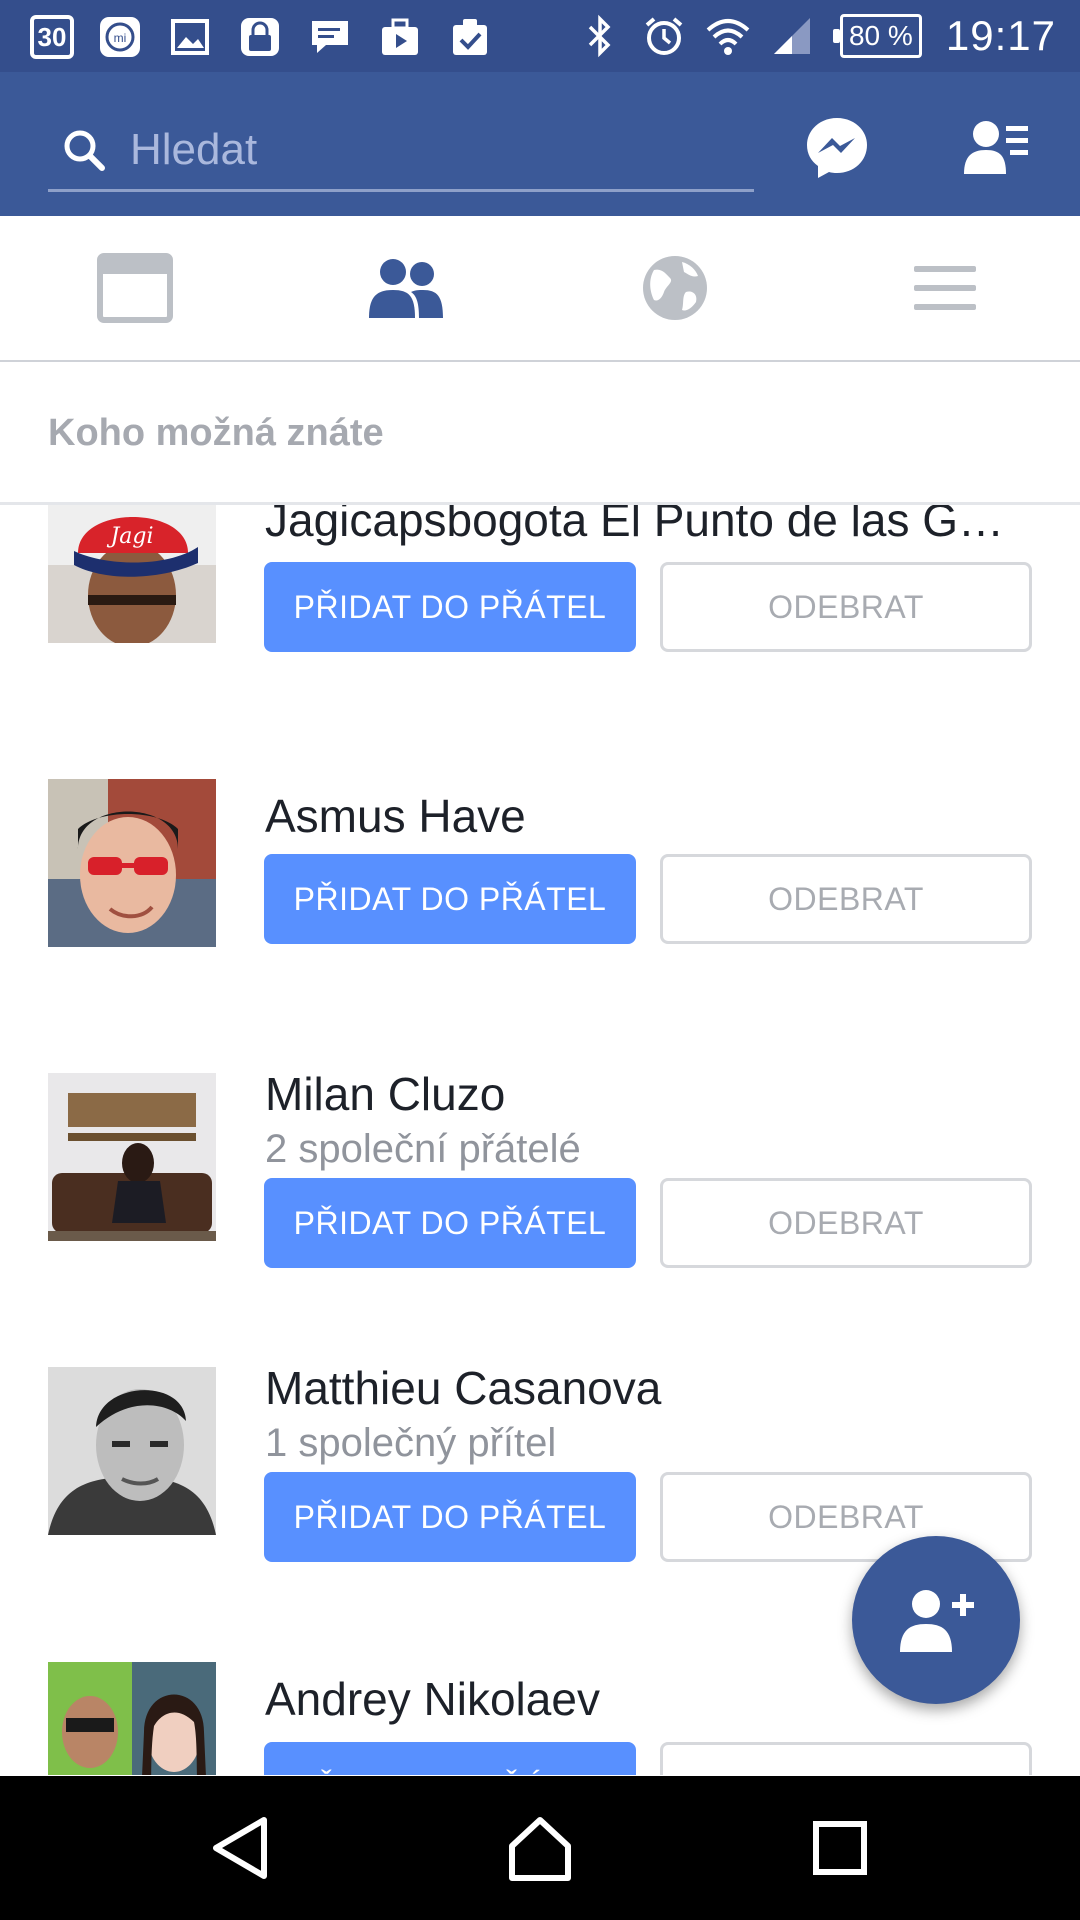  Describe the element at coordinates (470, 37) in the screenshot. I see `clipboard-check-icon` at that location.